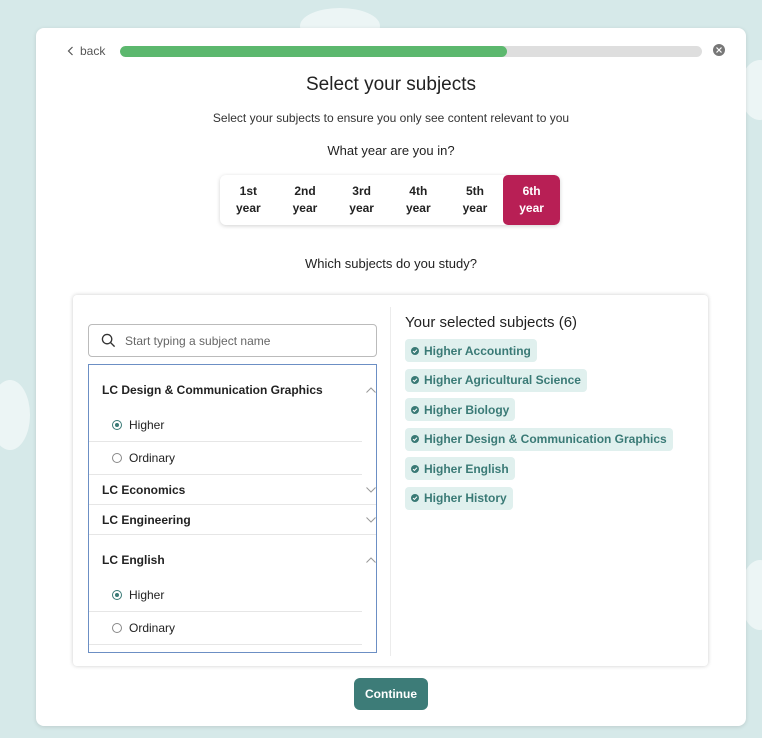 The width and height of the screenshot is (762, 738). I want to click on subject-name: LC English, so click(133, 560).